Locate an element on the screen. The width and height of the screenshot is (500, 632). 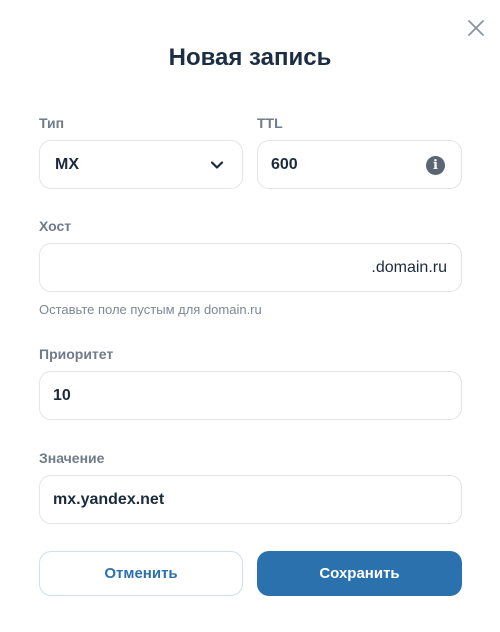
cancel-button: Отменить is located at coordinates (141, 573).